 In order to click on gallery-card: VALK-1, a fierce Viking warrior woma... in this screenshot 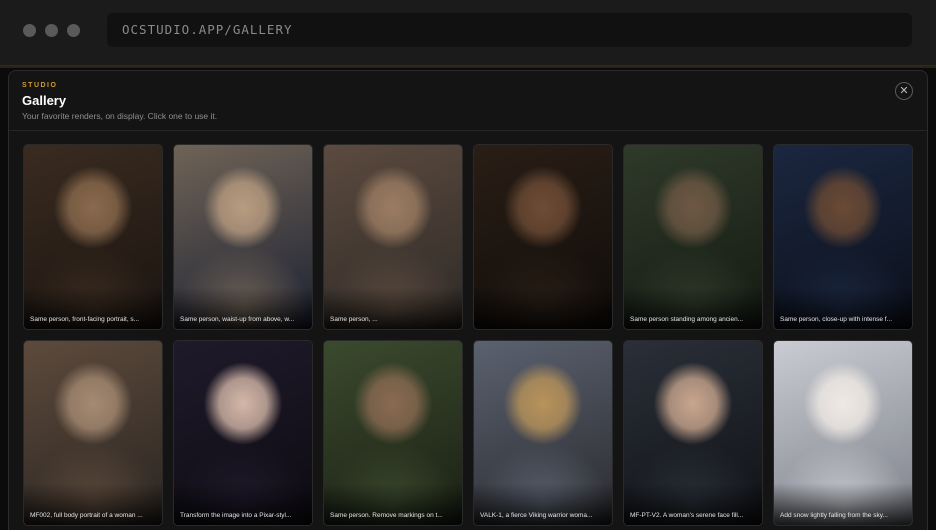, I will do `click(543, 433)`.